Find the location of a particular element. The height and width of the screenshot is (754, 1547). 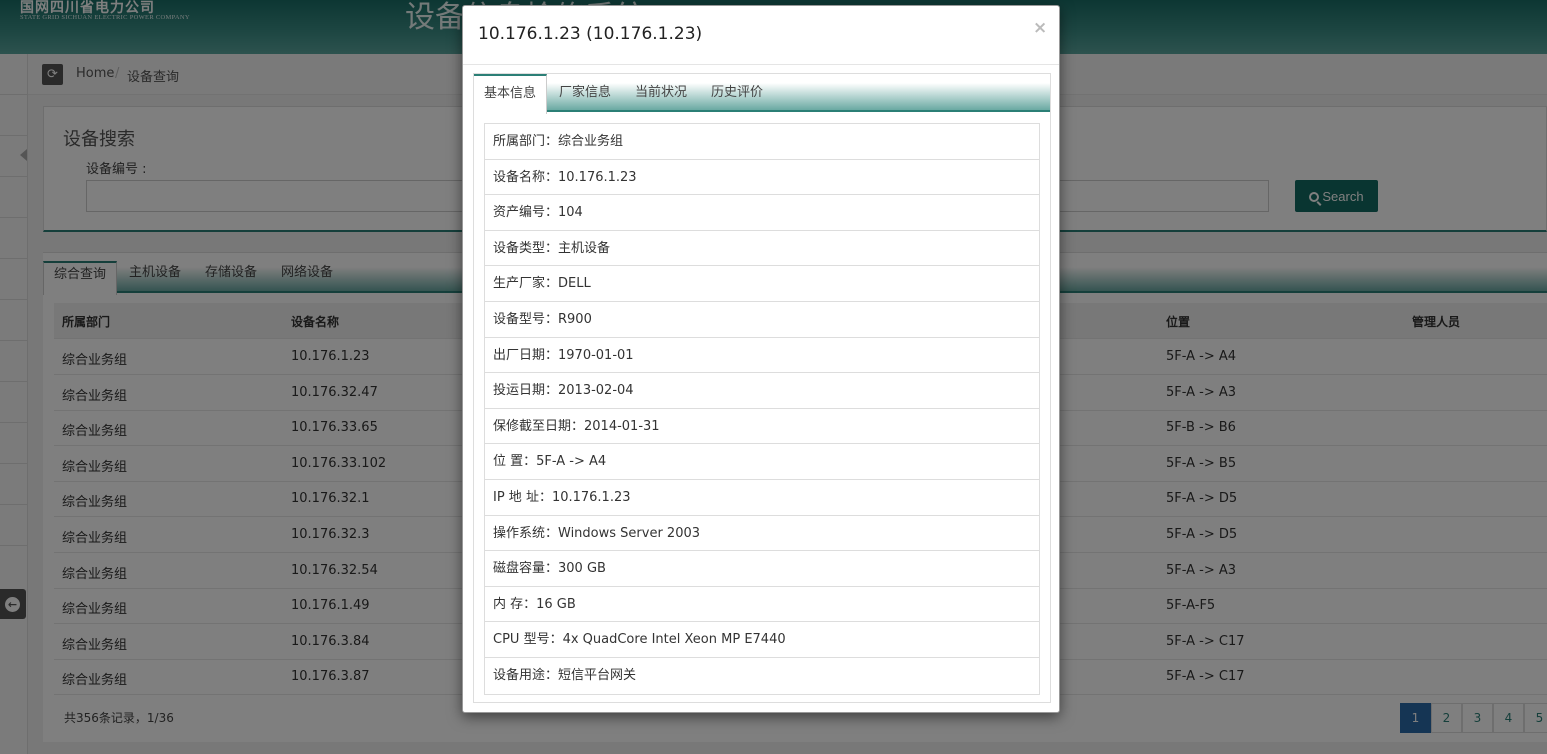

tab-basic-info: 基本信息 is located at coordinates (511, 94).